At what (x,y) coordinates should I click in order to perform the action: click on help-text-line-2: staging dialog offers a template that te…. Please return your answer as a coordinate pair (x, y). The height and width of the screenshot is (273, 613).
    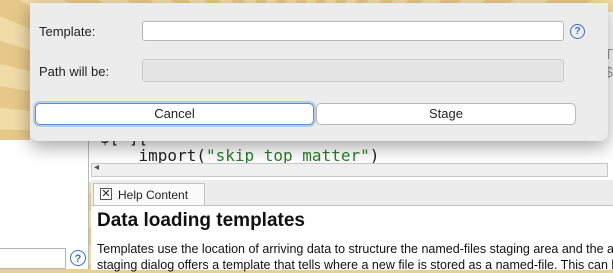
    Looking at the image, I should click on (355, 265).